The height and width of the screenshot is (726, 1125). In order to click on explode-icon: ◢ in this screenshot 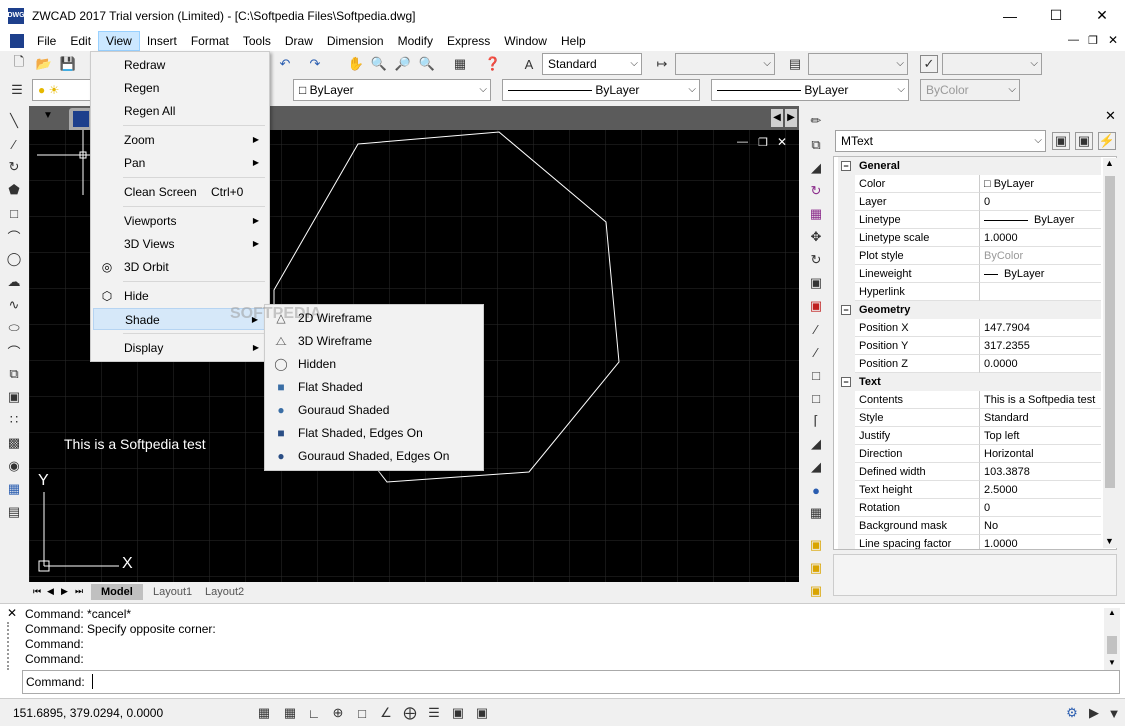, I will do `click(816, 467)`.